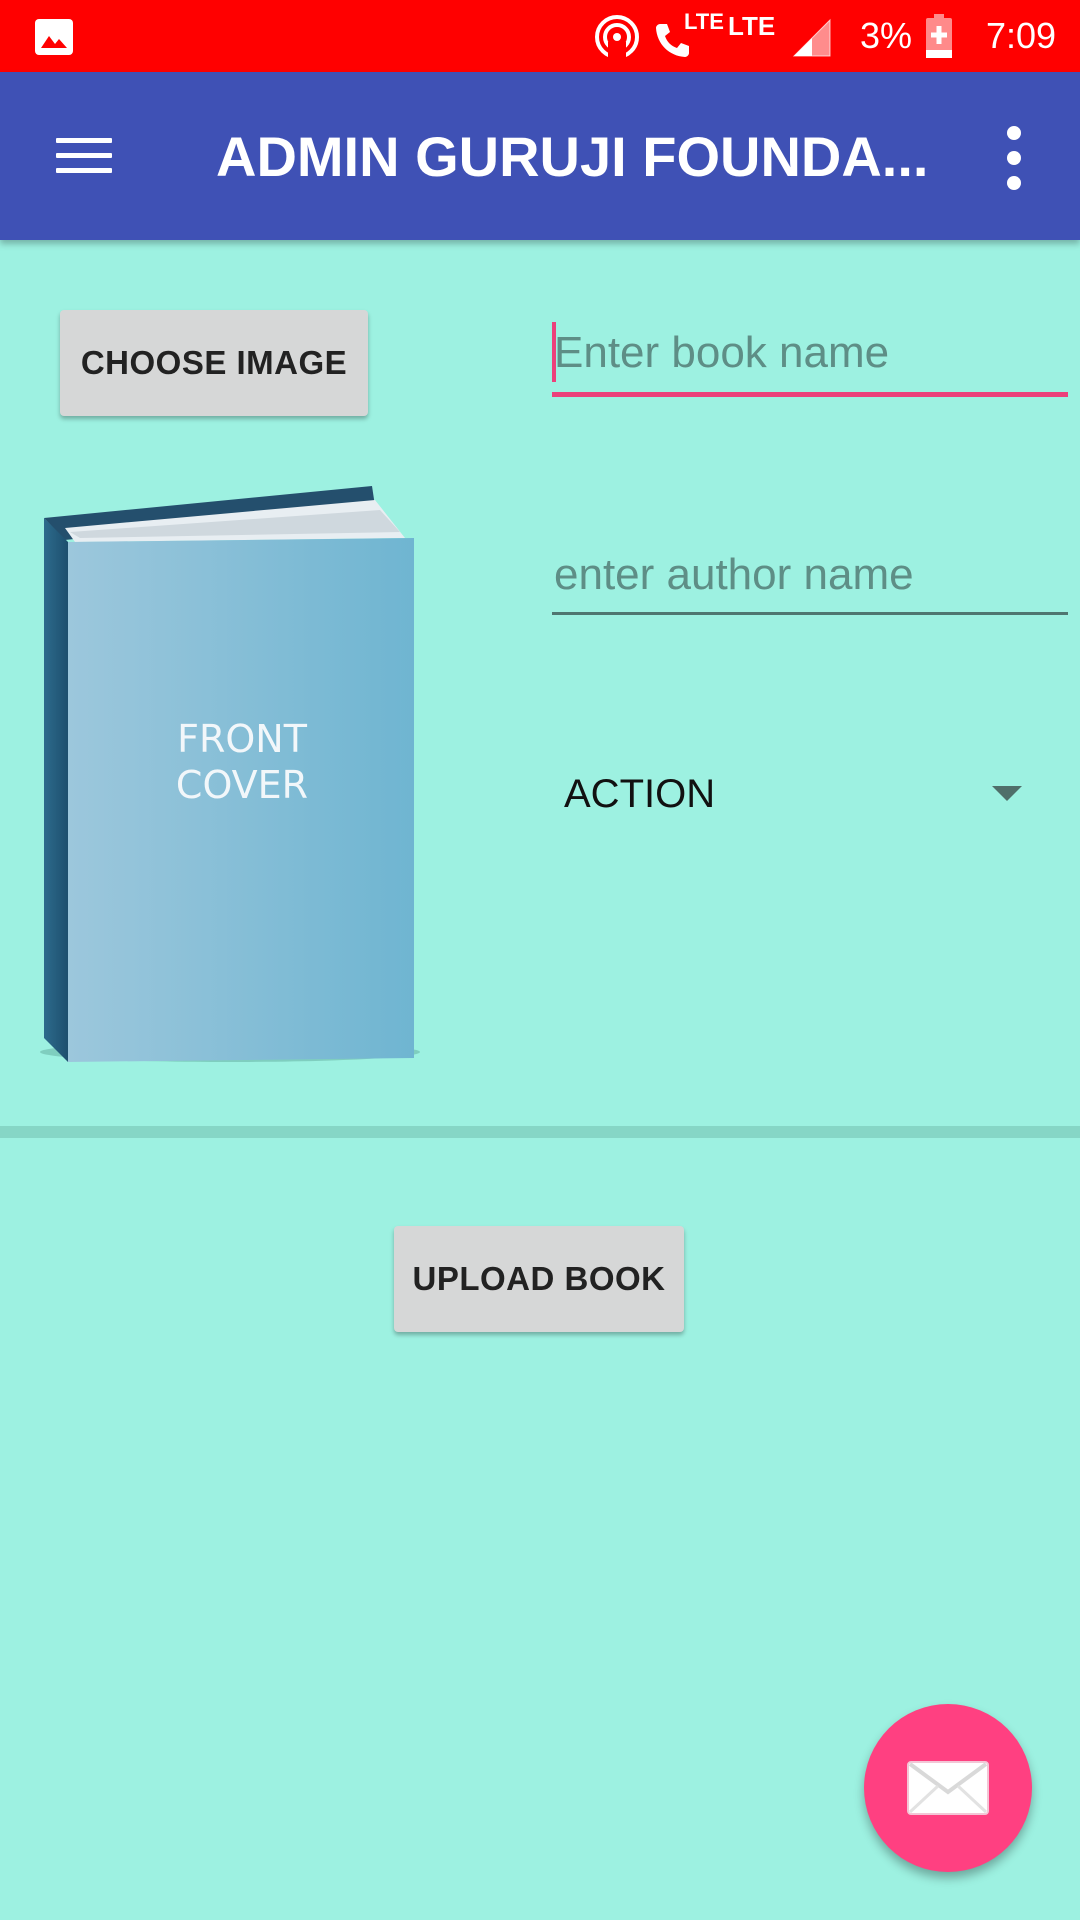 The height and width of the screenshot is (1920, 1080). I want to click on author-name-underline, so click(810, 613).